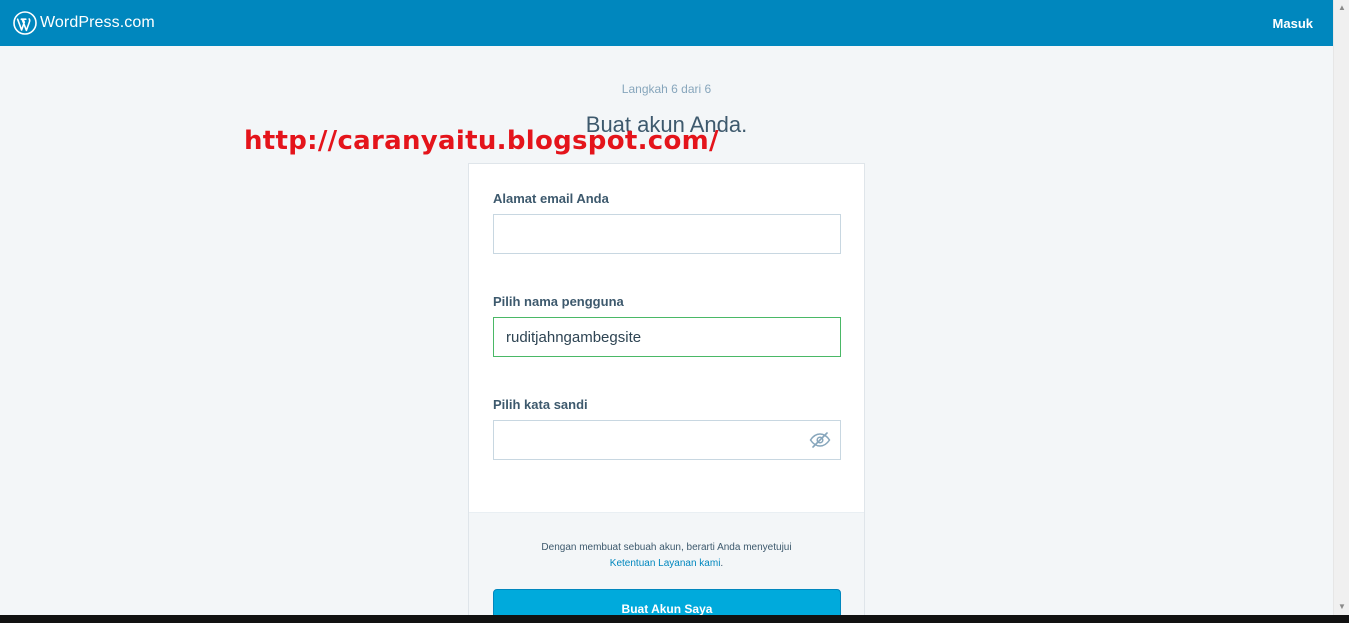 The height and width of the screenshot is (623, 1349). Describe the element at coordinates (540, 404) in the screenshot. I see `password-label: Pilih kata sandi` at that location.